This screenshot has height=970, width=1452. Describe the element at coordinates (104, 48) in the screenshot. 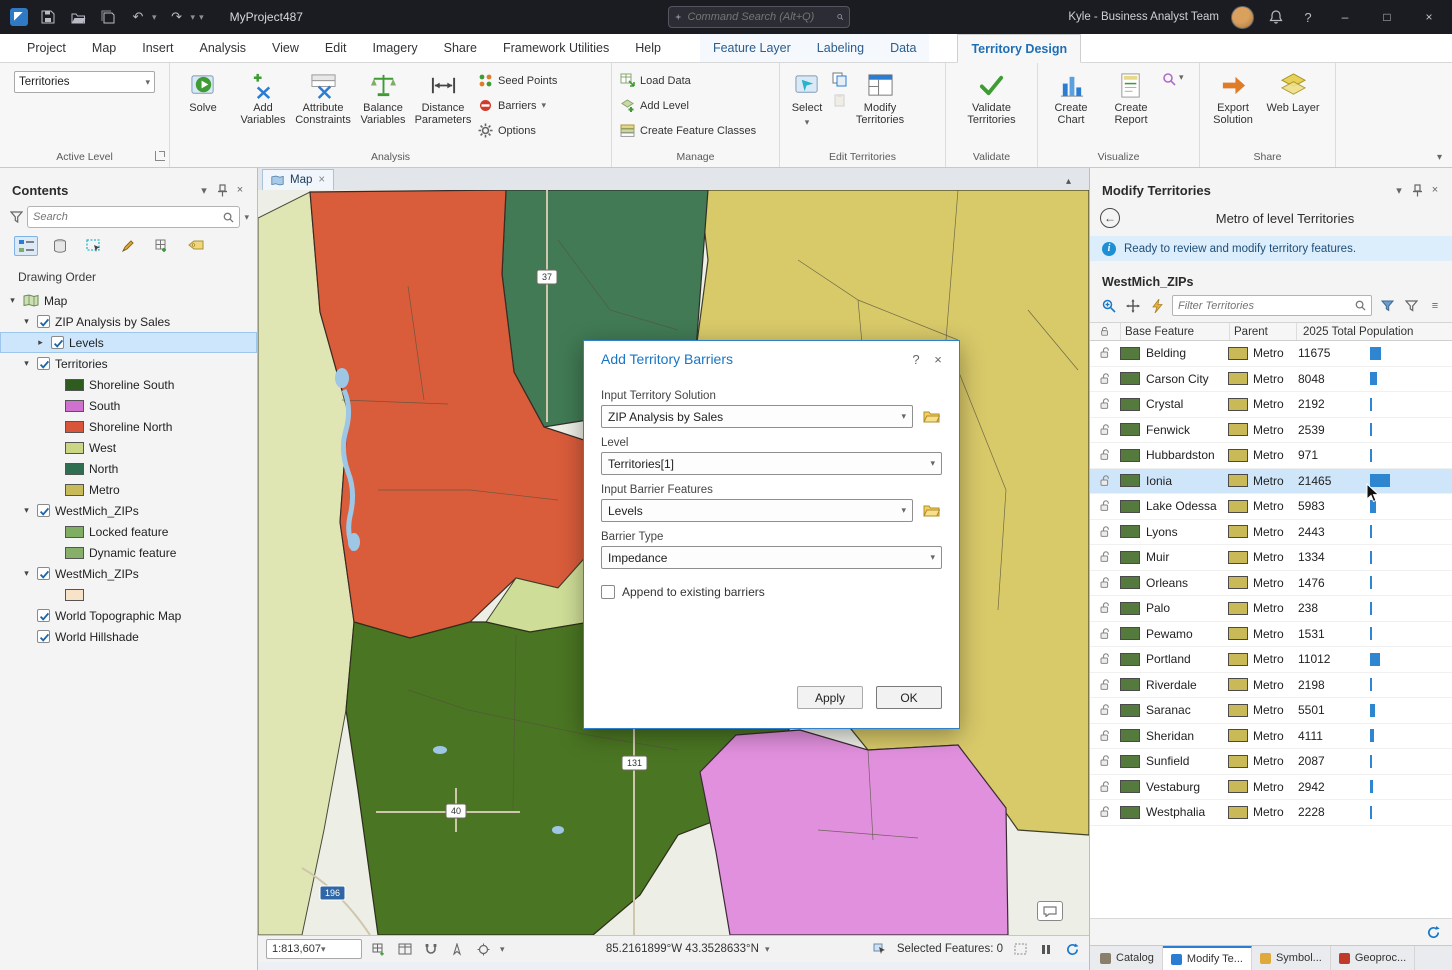

I see `ribbon-tab: Map` at that location.